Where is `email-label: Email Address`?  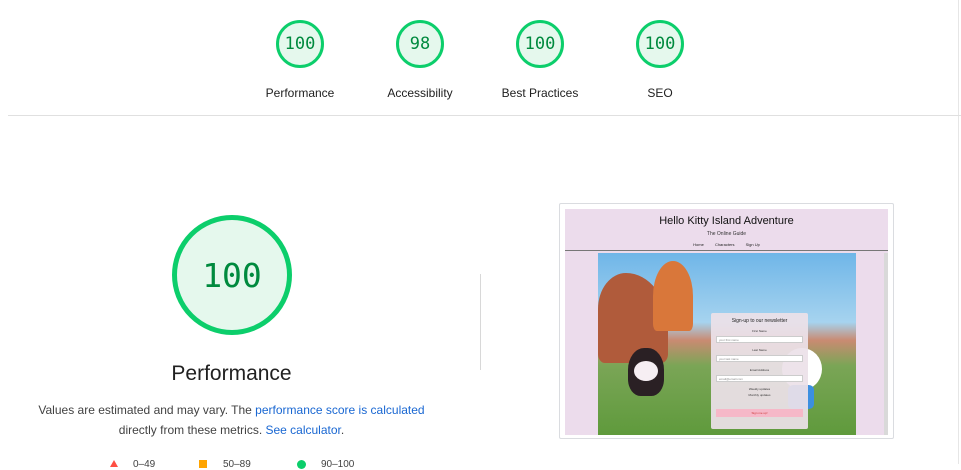
email-label: Email Address is located at coordinates (759, 370).